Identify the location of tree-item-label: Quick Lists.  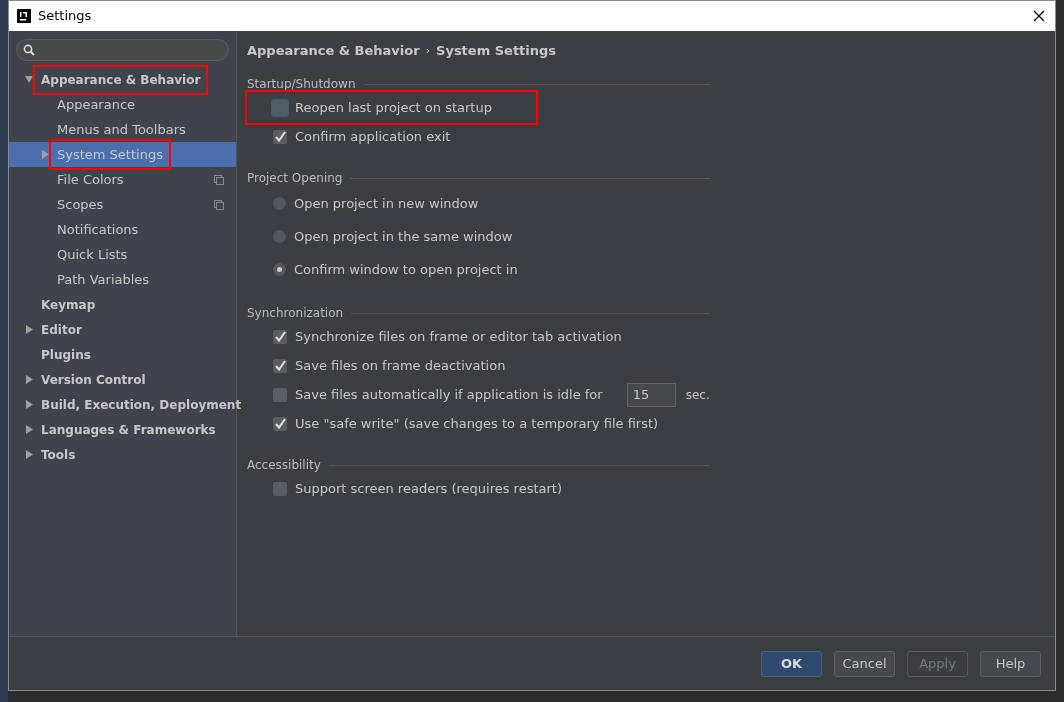
(92, 254).